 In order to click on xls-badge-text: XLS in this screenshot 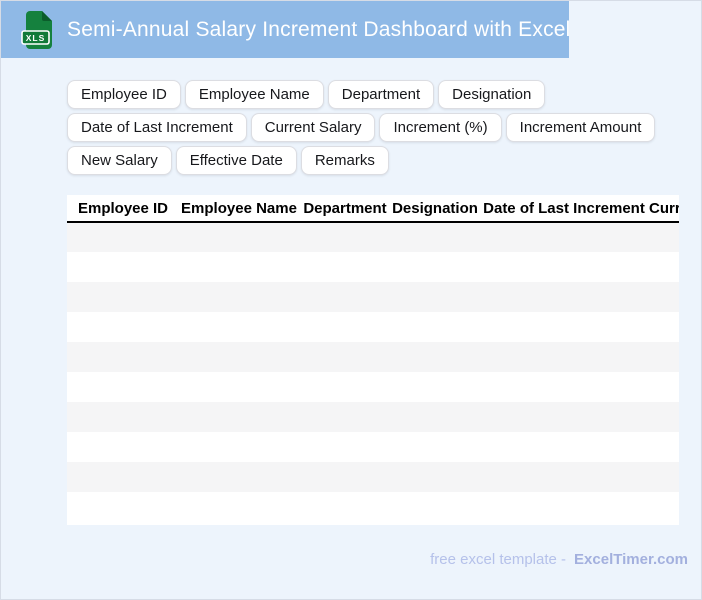, I will do `click(36, 38)`.